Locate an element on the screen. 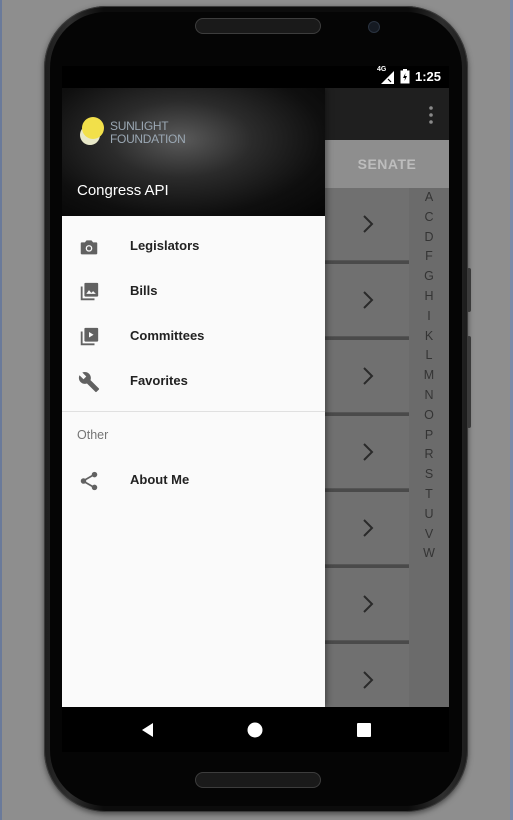 The image size is (513, 820). drawer-title: Congress API is located at coordinates (123, 190).